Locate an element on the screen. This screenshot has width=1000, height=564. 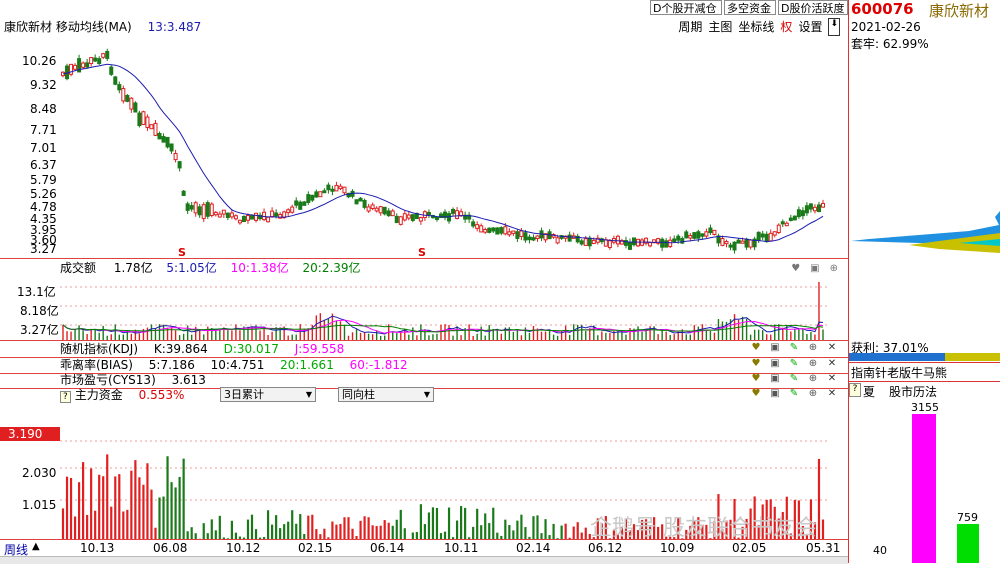
kaijiancang-button: D个股开减仓 is located at coordinates (686, 7).